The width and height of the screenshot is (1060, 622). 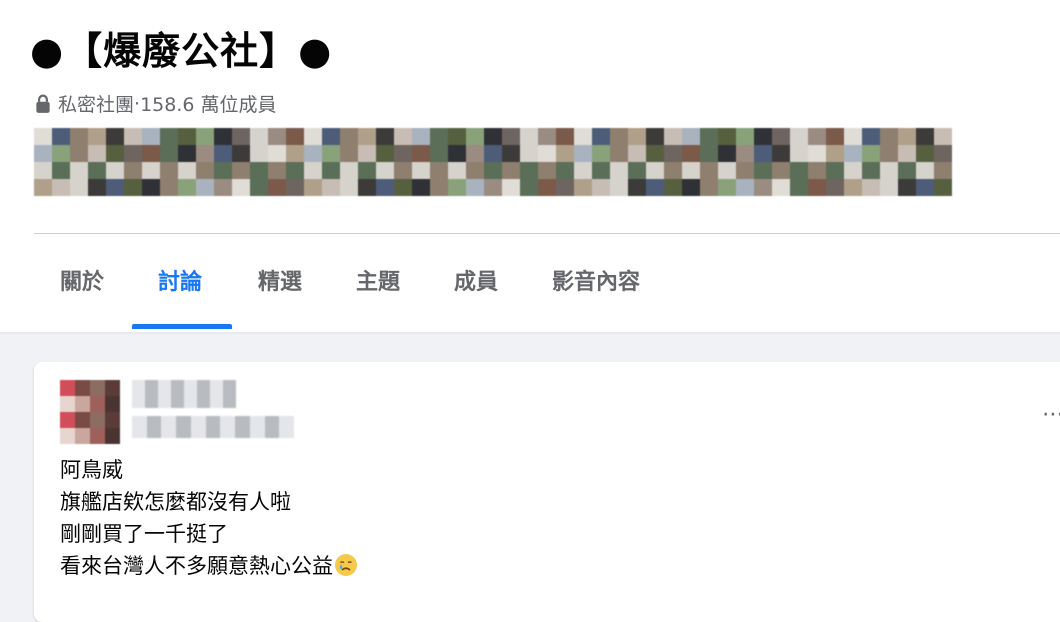 What do you see at coordinates (209, 518) in the screenshot?
I see `post-text: 阿鳥威 旗艦店欸怎麼都沒有人啦 剛剛買了一千挺了 看來台灣人不多願意熱心公益` at bounding box center [209, 518].